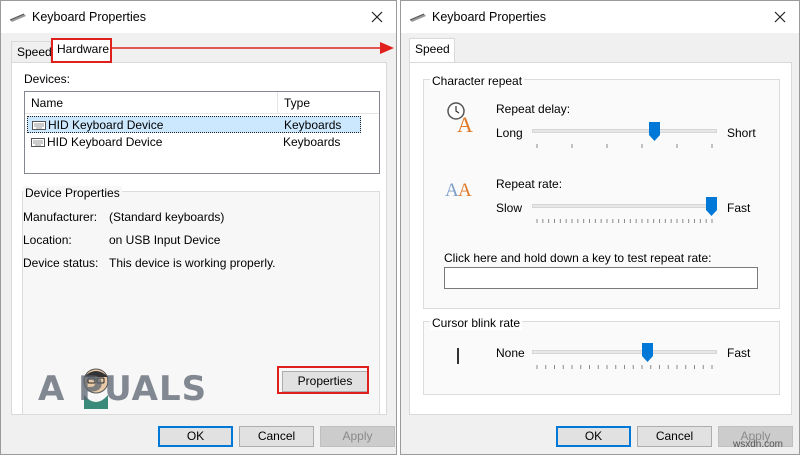 This screenshot has height=455, width=800. What do you see at coordinates (357, 436) in the screenshot?
I see `apply-button: Apply` at bounding box center [357, 436].